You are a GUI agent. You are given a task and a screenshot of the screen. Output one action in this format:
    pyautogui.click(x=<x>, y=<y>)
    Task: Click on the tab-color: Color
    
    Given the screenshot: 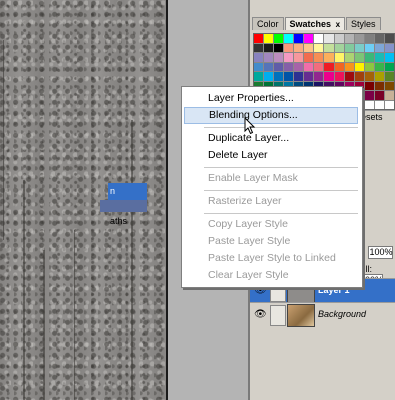 What is the action you would take?
    pyautogui.click(x=268, y=23)
    